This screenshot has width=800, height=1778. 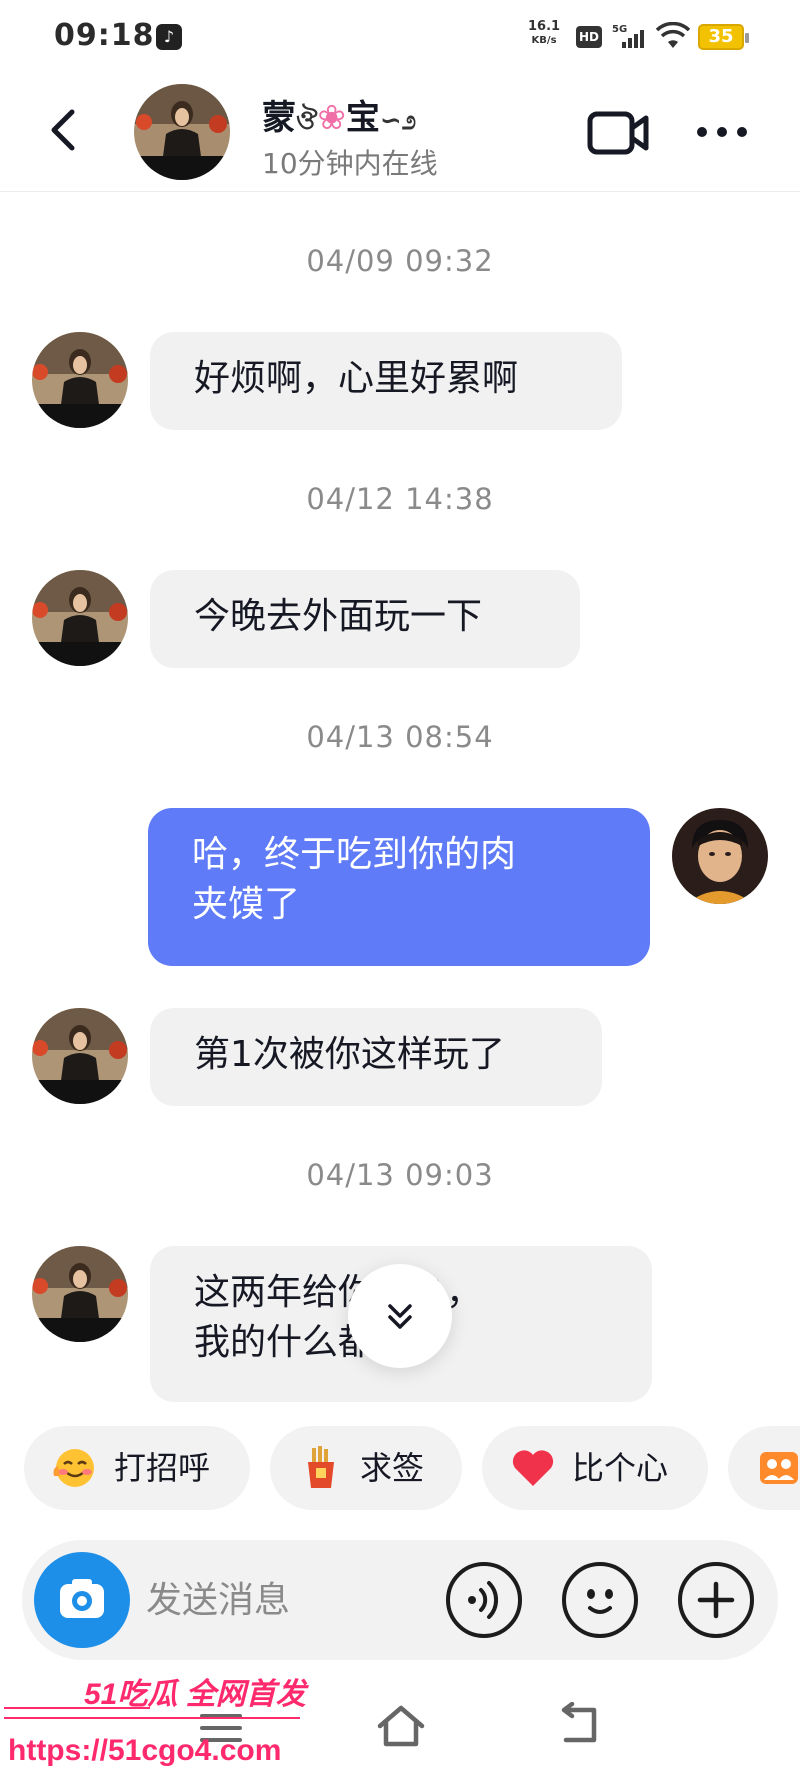 I want to click on emoji-button, so click(x=600, y=1600).